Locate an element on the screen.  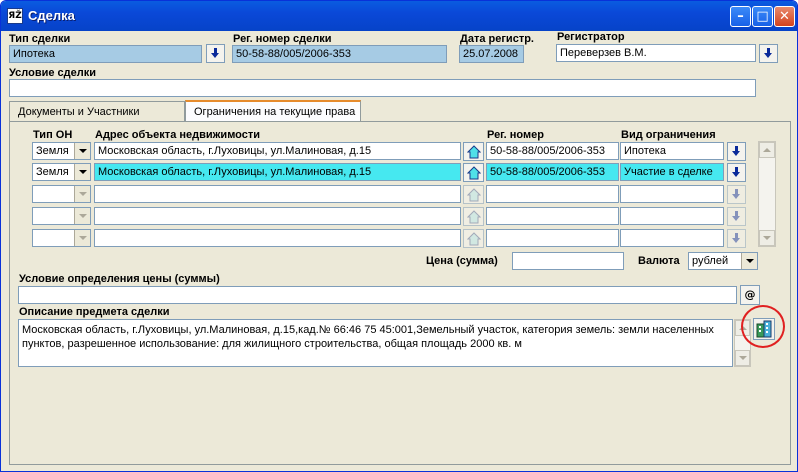
reg-date-label: Дата регистр. is located at coordinates (497, 39).